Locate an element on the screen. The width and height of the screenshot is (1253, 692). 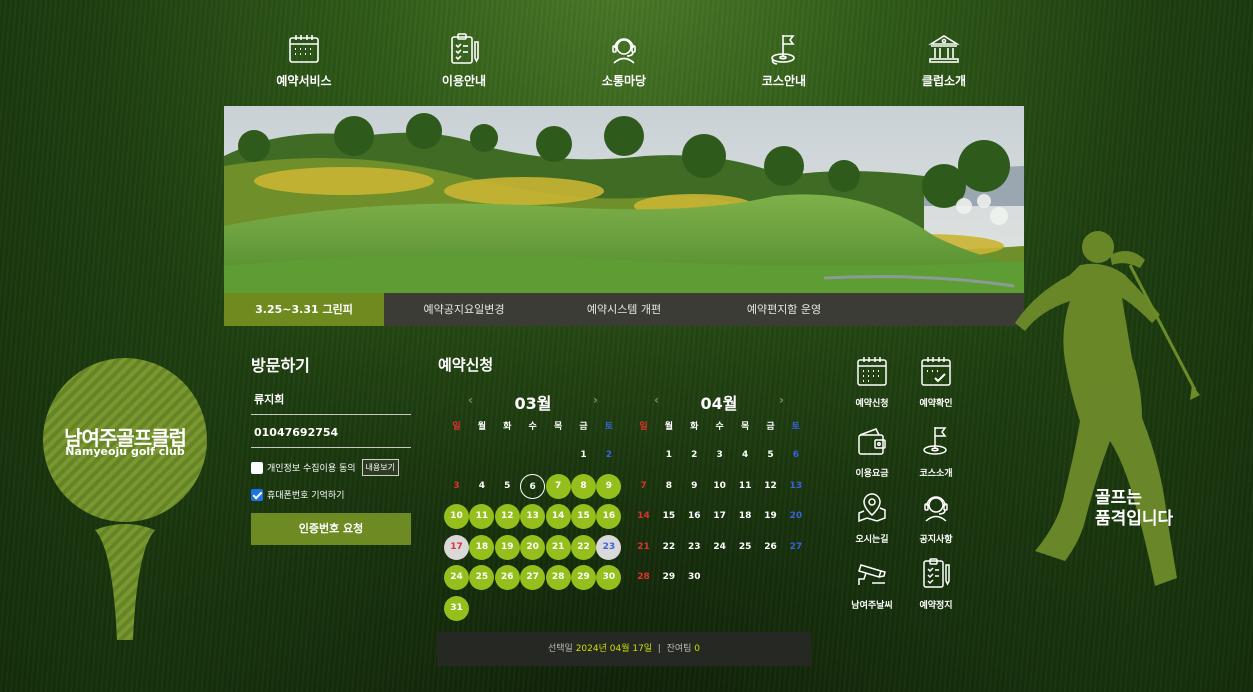
weekday-header: 일 is located at coordinates (456, 427).